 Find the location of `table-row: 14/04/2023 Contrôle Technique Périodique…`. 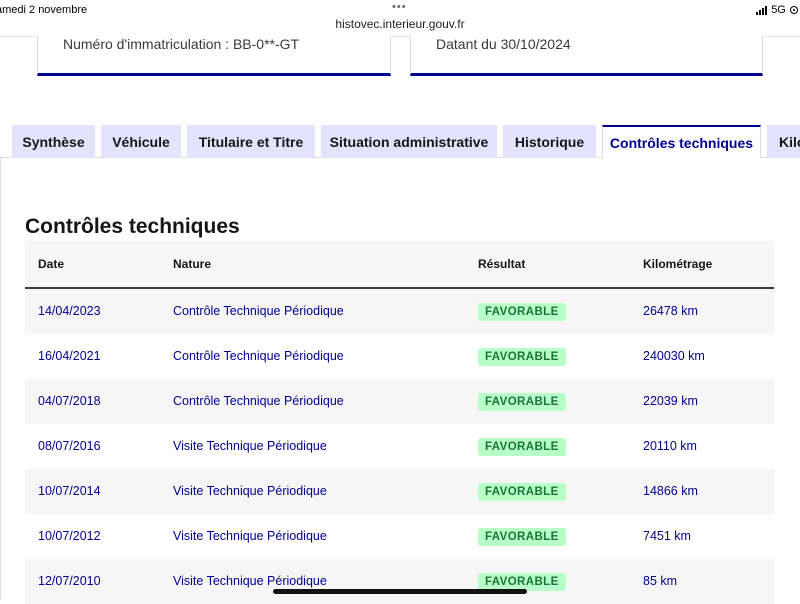

table-row: 14/04/2023 Contrôle Technique Périodique… is located at coordinates (399, 311).